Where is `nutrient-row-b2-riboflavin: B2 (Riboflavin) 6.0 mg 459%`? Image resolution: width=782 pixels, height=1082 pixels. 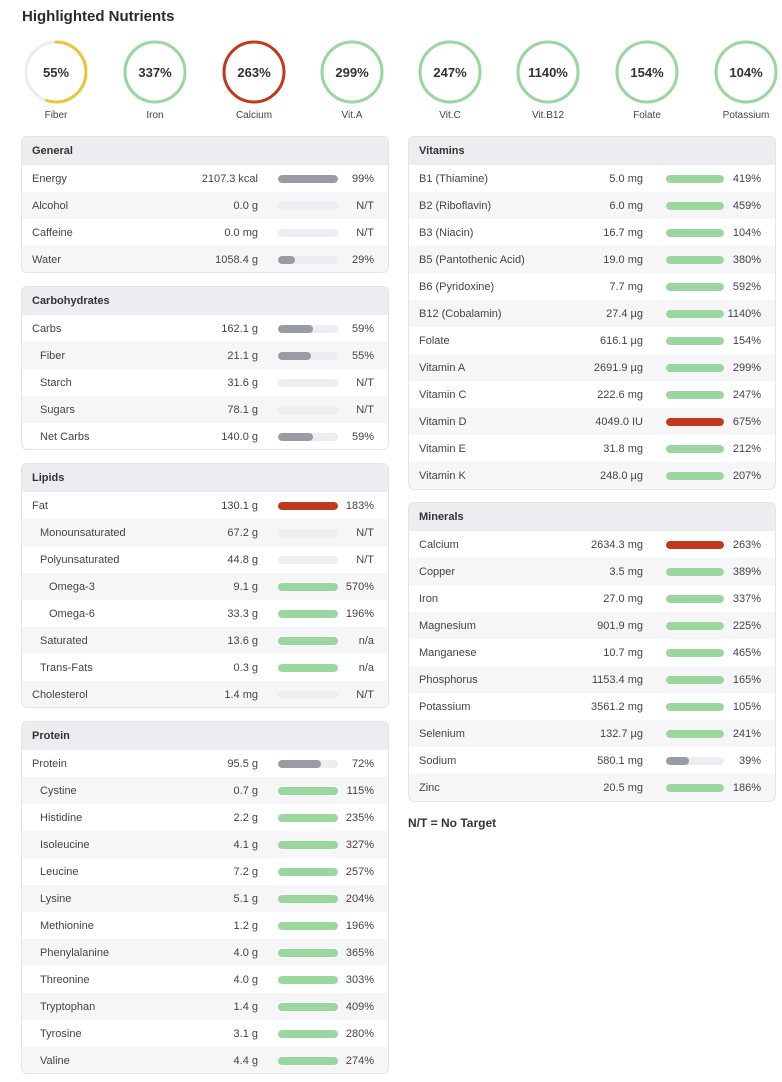 nutrient-row-b2-riboflavin: B2 (Riboflavin) 6.0 mg 459% is located at coordinates (592, 205).